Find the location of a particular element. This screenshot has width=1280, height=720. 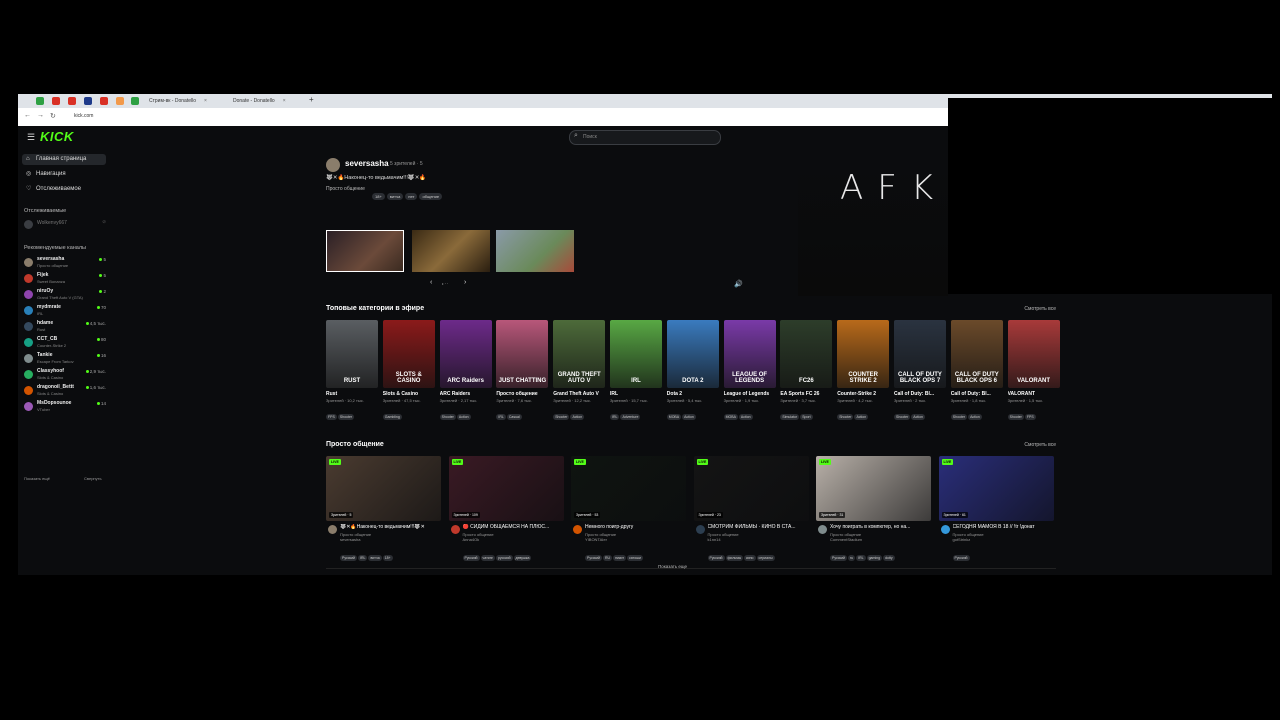

stream-channel-name: CommentStadium is located at coordinates (846, 539).